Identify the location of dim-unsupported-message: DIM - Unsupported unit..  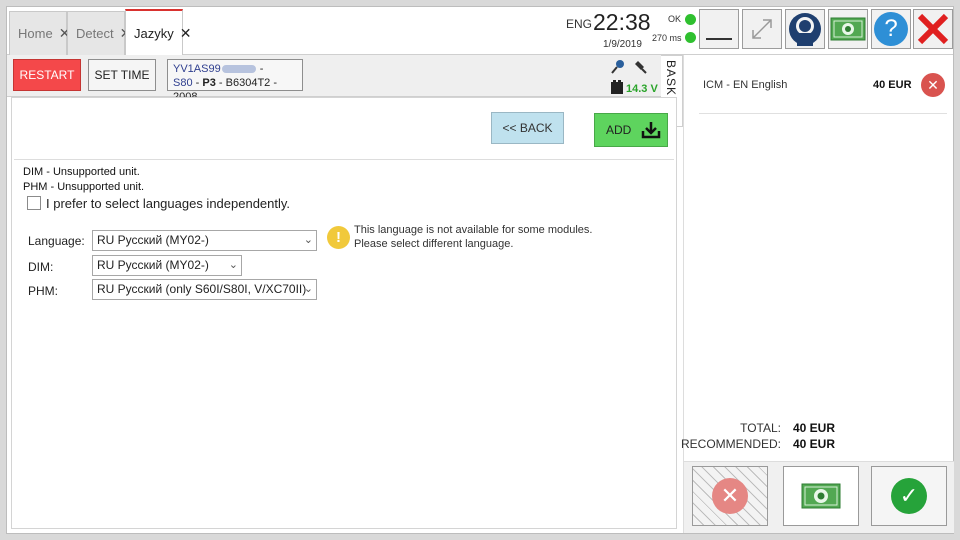
(81, 172).